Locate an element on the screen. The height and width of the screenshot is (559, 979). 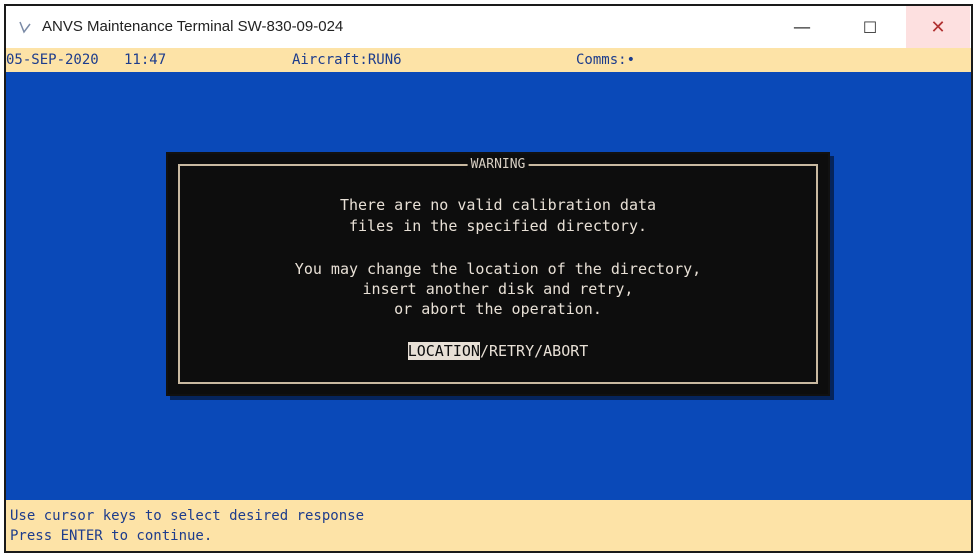
dialog-message-line: or abort the operation. is located at coordinates (498, 309).